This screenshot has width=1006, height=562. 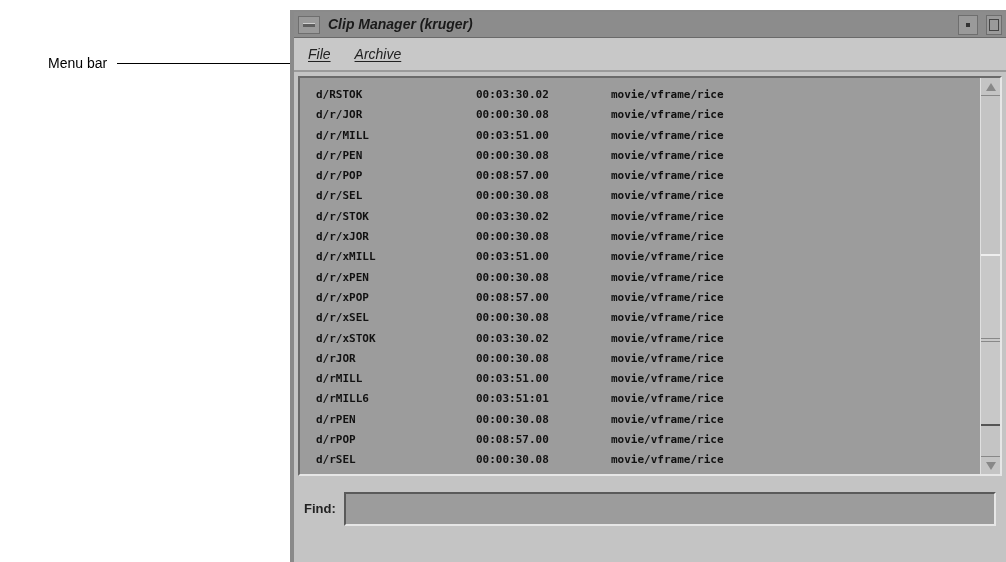 What do you see at coordinates (990, 340) in the screenshot?
I see `scroll-thumb` at bounding box center [990, 340].